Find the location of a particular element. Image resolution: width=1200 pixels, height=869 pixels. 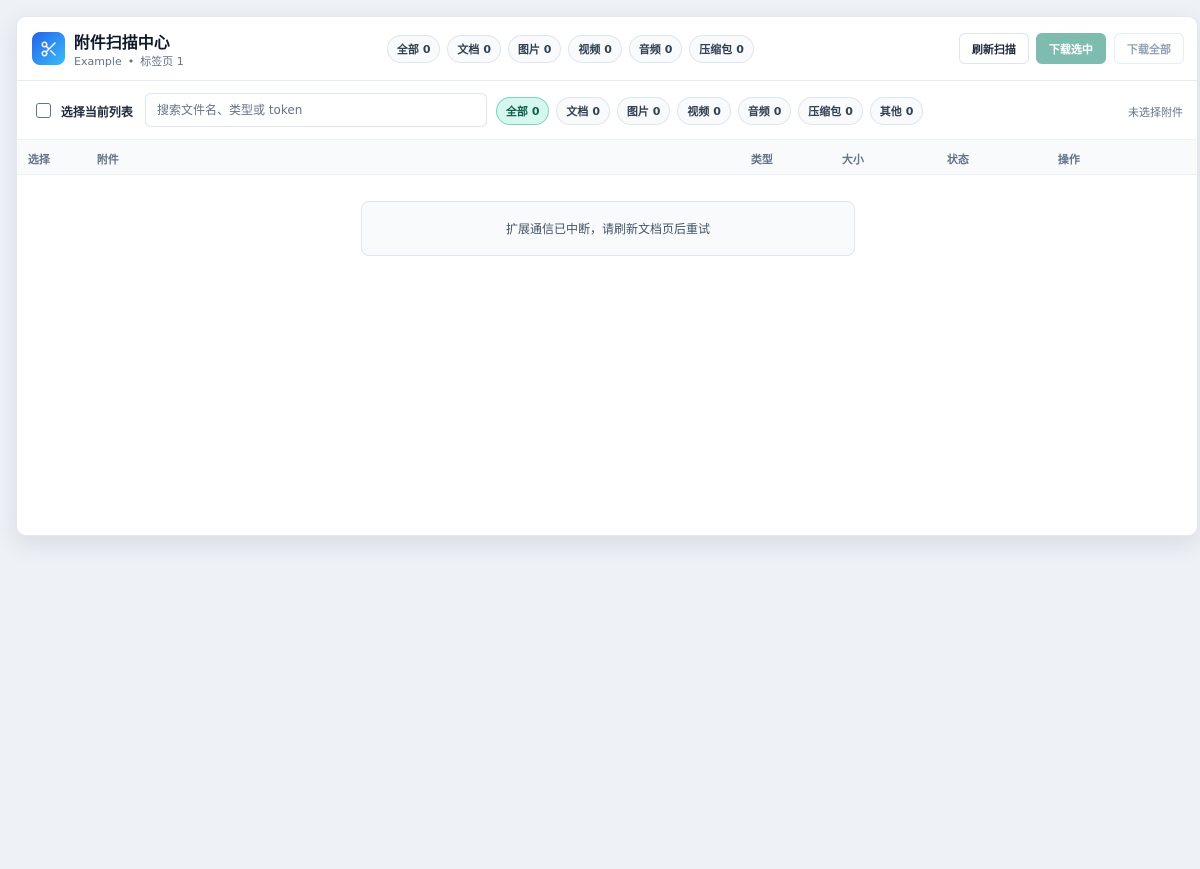

column-header-size: 大小 is located at coordinates (853, 159).